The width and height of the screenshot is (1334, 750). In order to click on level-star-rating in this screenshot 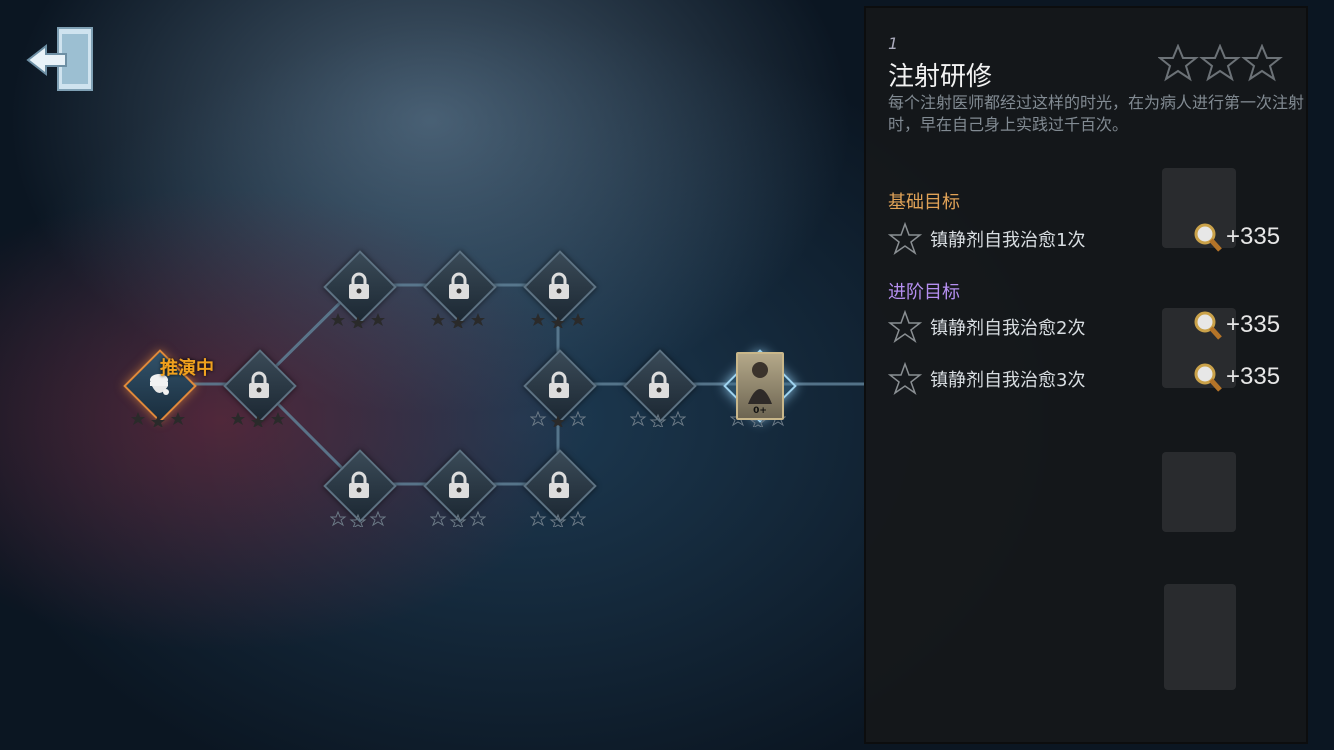, I will do `click(1220, 63)`.